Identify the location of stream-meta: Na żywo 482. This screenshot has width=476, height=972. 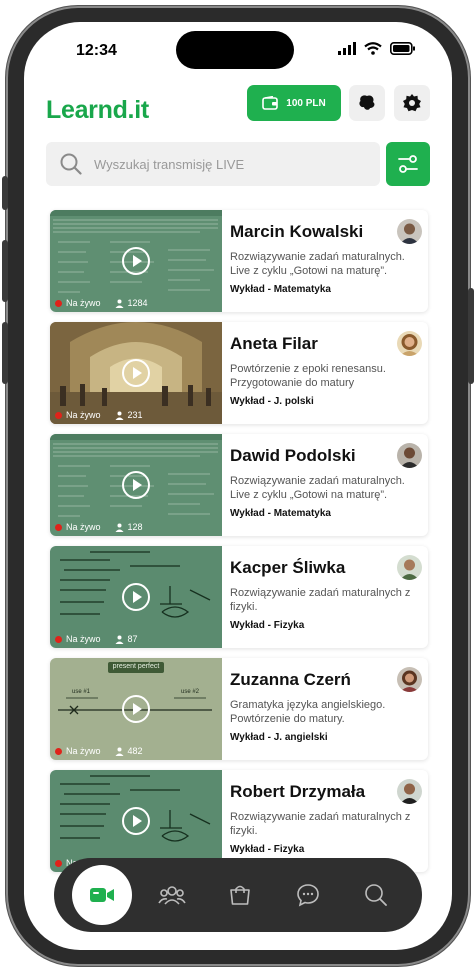
(99, 751).